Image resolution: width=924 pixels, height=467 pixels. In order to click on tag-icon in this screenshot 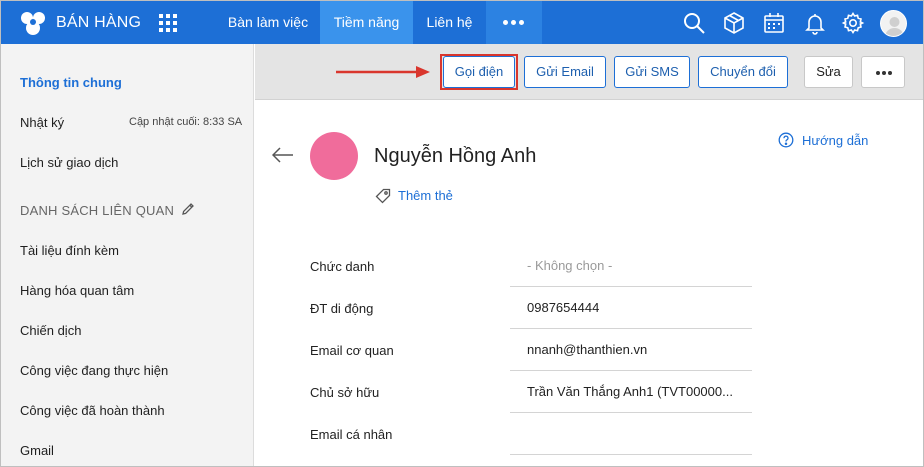, I will do `click(383, 196)`.